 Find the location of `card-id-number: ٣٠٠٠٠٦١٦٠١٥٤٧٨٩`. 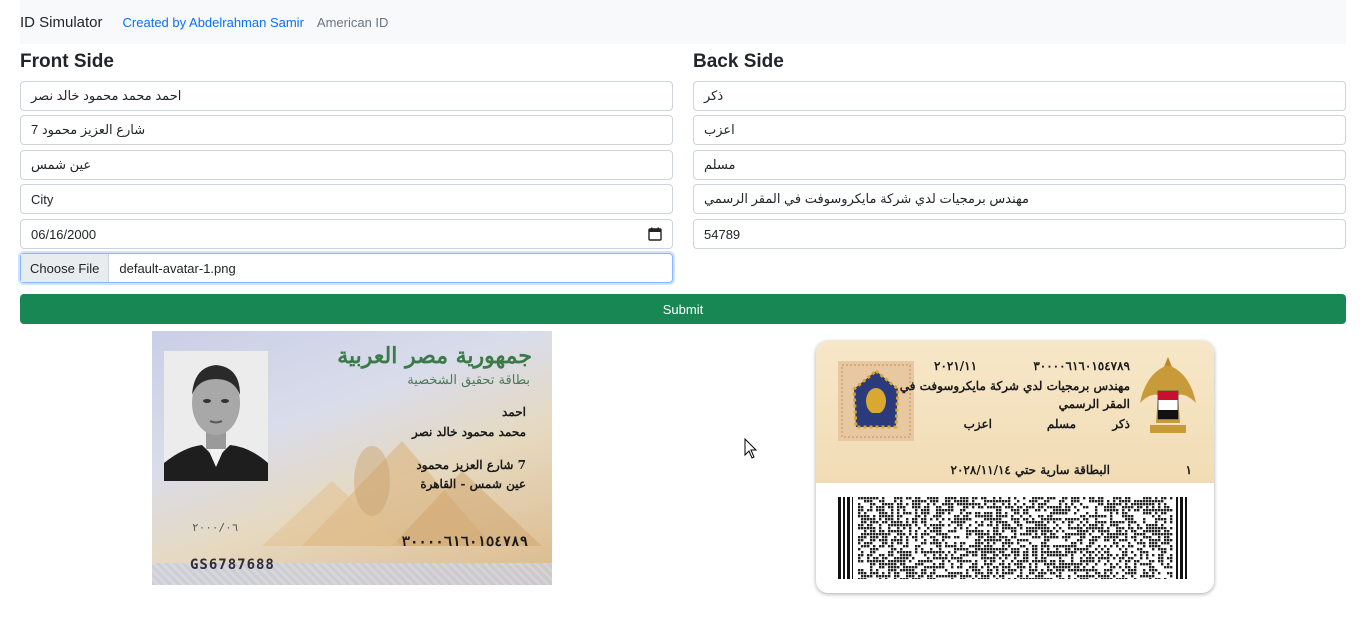

card-id-number: ٣٠٠٠٠٦١٦٠١٥٤٧٨٩ is located at coordinates (464, 542).